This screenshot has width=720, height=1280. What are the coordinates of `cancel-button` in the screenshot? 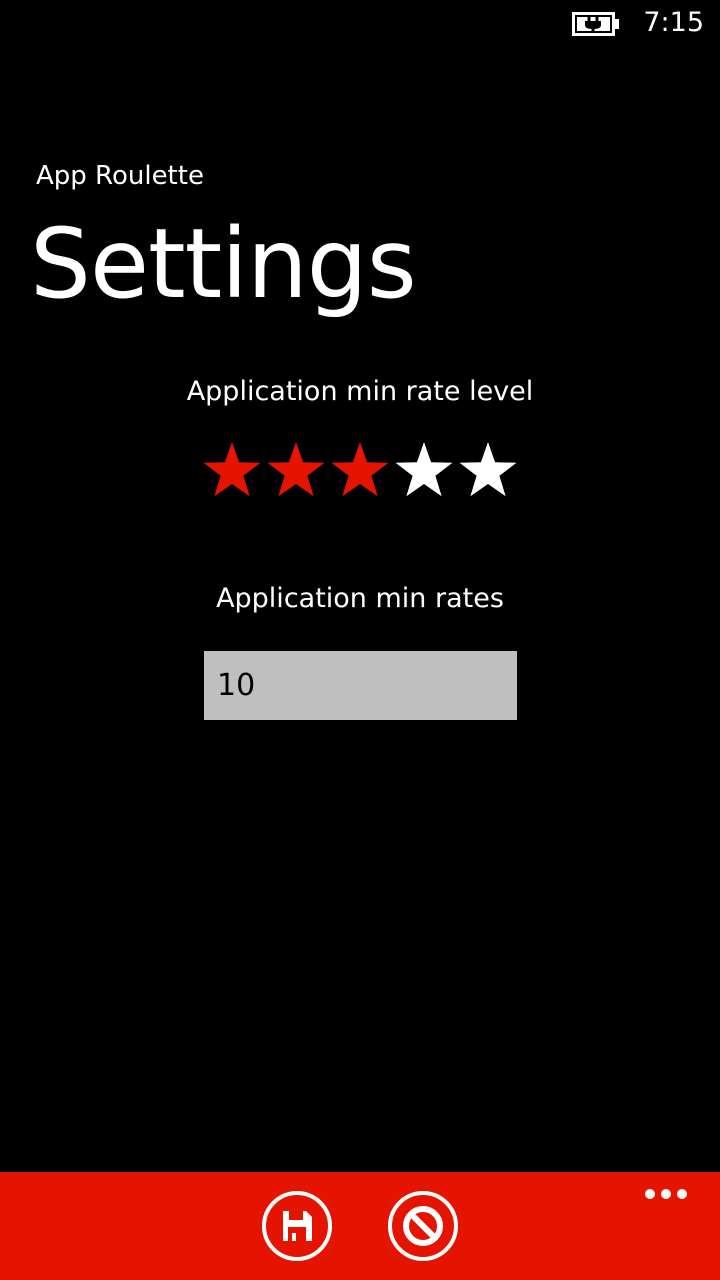 It's located at (423, 1226).